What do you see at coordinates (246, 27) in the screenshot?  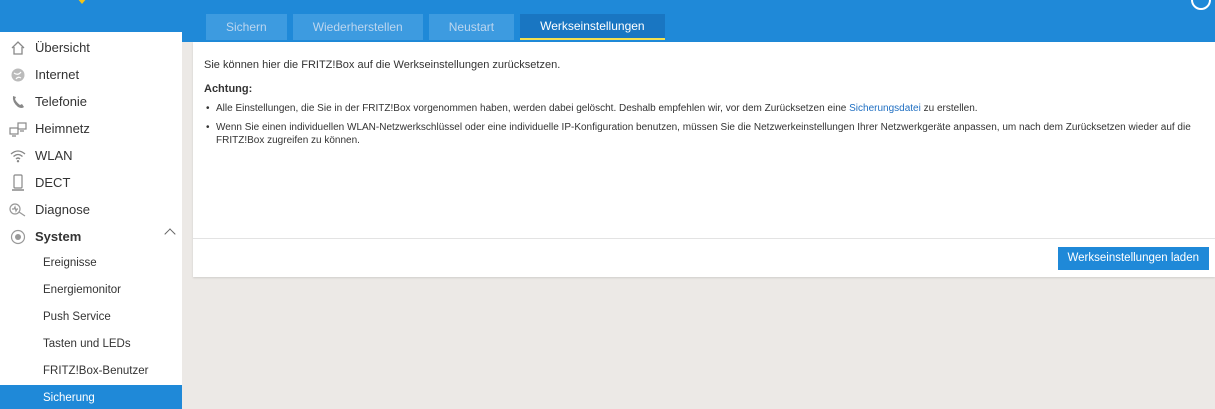 I see `tab-sichern: Sichern` at bounding box center [246, 27].